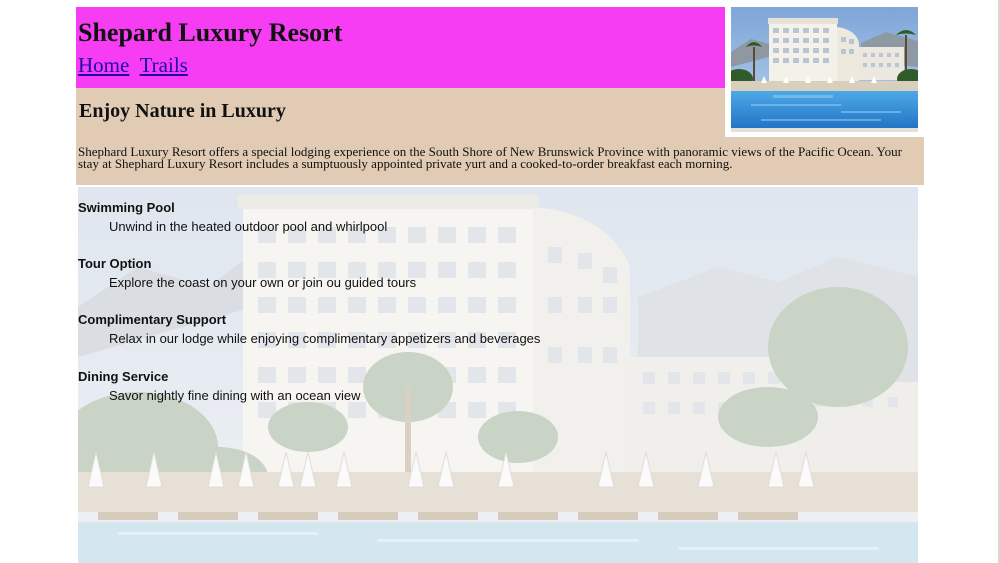 This screenshot has height=563, width=1000. I want to click on amenity-title-complimentary-support: Complimentary Support, so click(152, 319).